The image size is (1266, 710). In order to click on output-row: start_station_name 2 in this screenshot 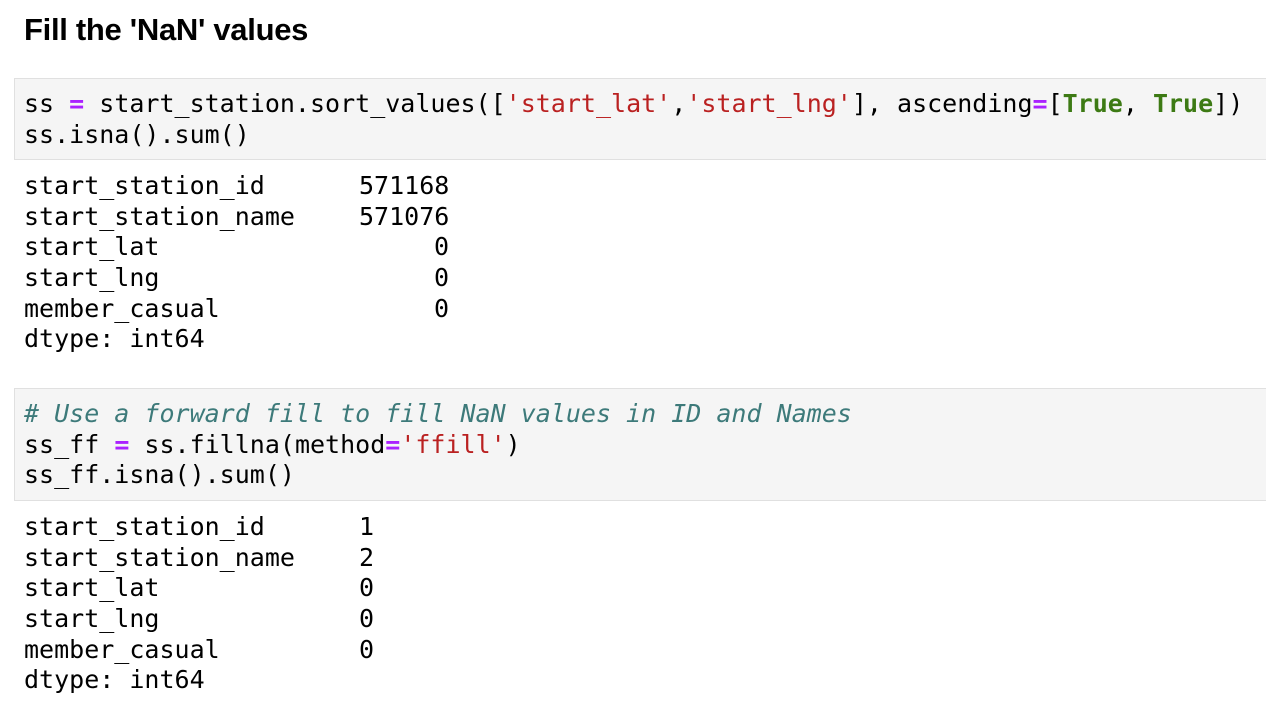, I will do `click(199, 558)`.